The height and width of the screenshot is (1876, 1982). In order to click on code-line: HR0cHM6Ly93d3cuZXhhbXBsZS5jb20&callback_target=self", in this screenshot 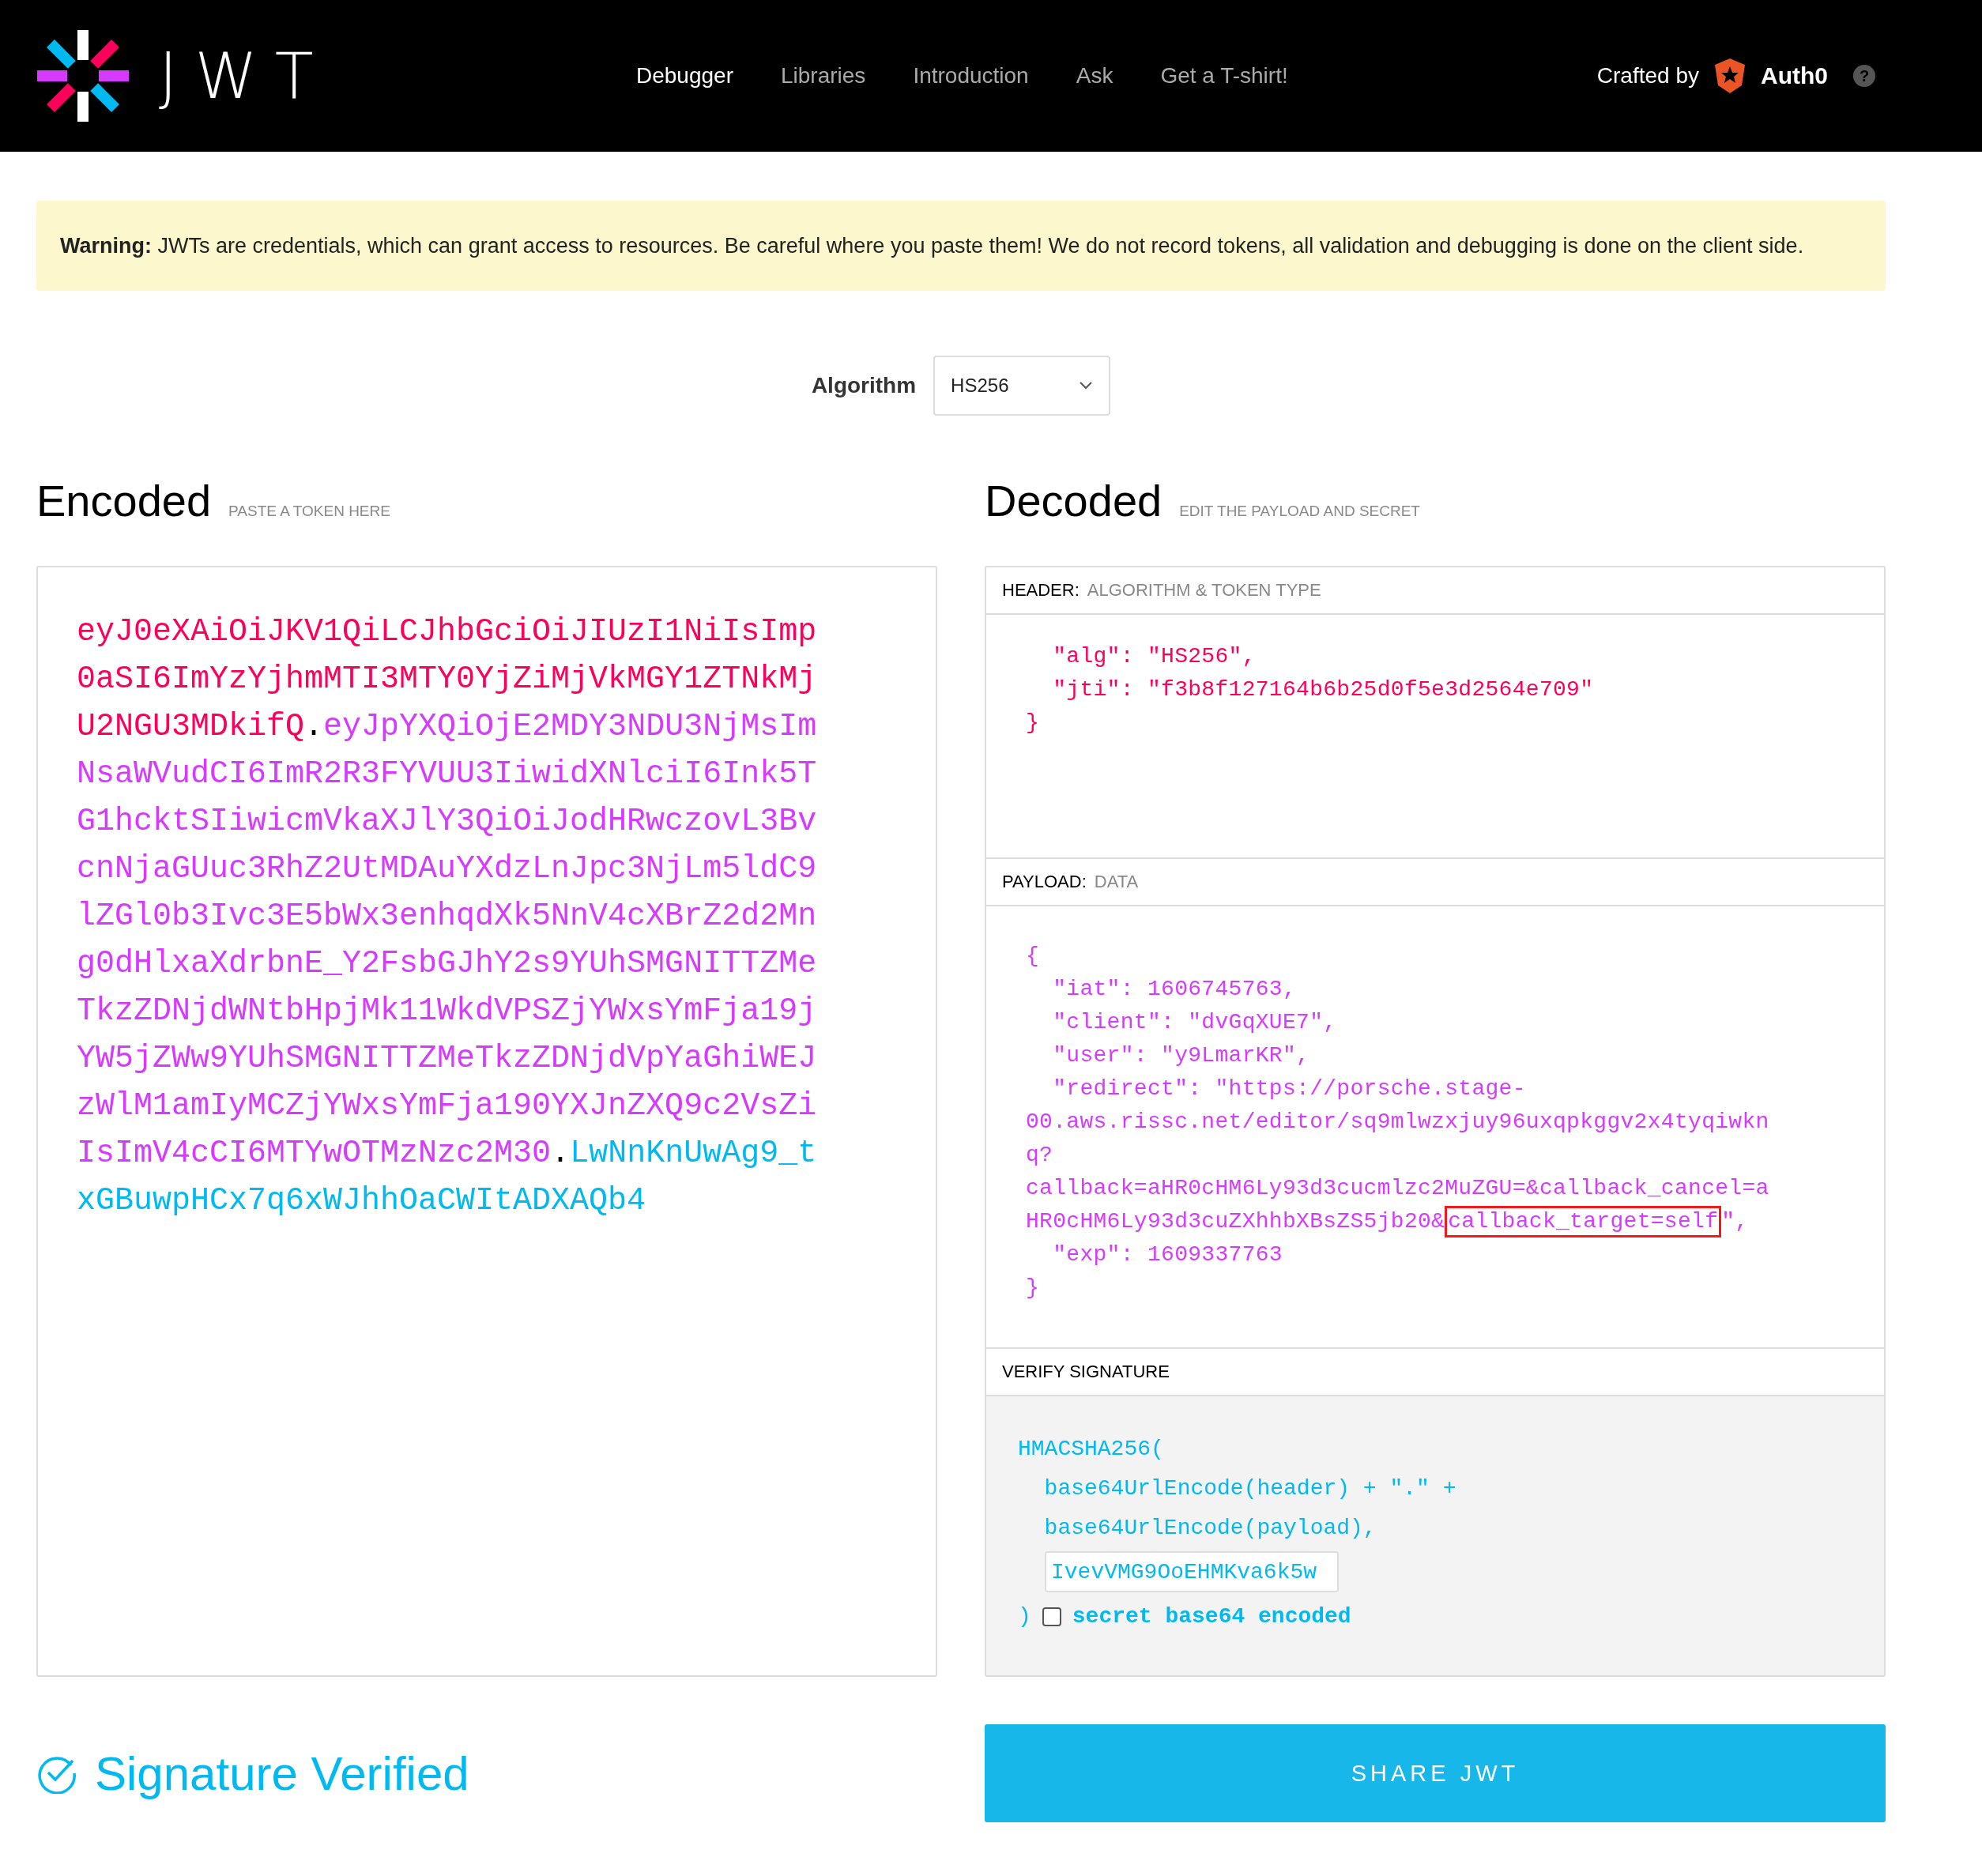, I will do `click(1455, 1222)`.